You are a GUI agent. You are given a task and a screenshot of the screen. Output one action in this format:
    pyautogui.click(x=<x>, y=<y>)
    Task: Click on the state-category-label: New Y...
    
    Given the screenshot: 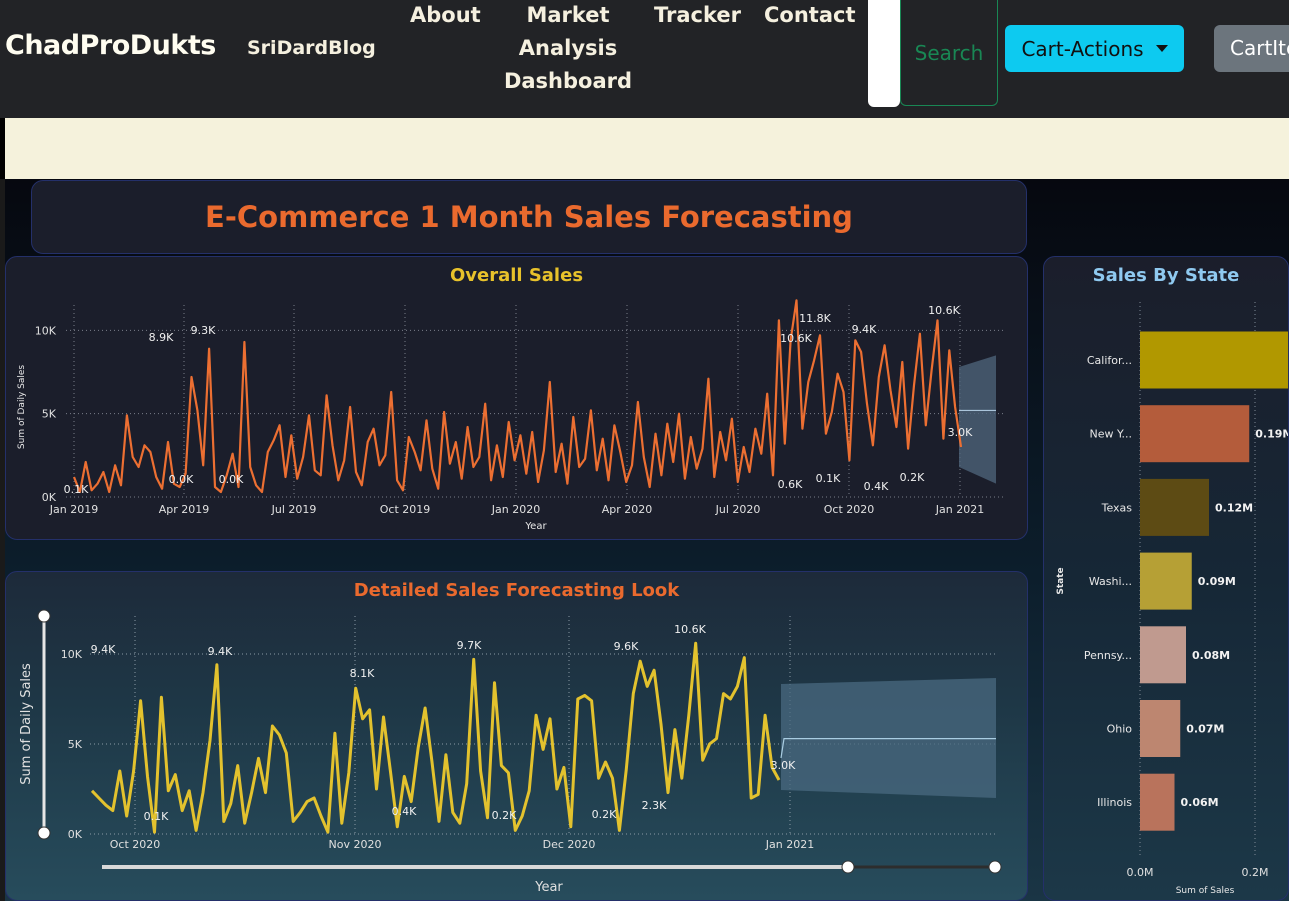 What is the action you would take?
    pyautogui.click(x=1111, y=434)
    